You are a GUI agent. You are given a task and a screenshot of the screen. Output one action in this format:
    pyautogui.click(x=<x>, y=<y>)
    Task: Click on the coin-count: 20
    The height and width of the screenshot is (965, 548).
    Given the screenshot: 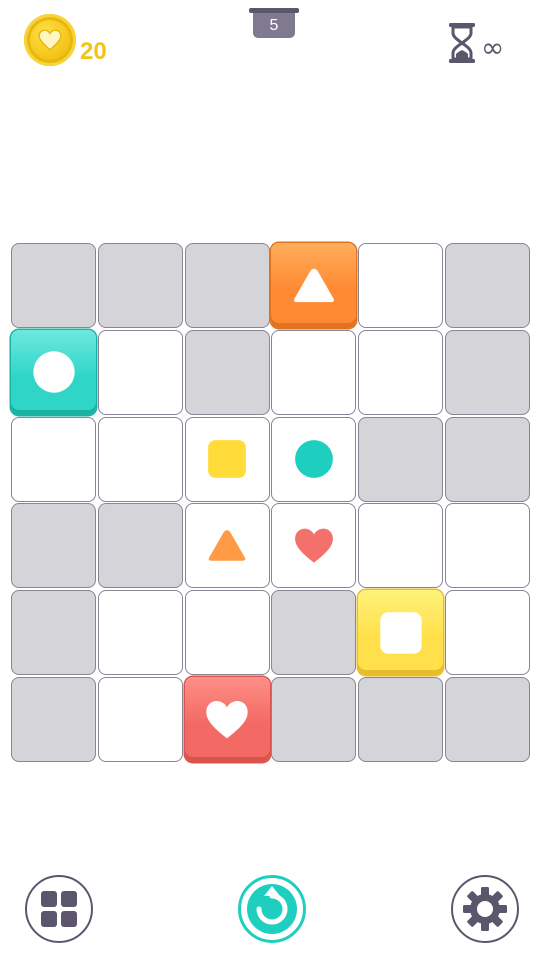 What is the action you would take?
    pyautogui.click(x=93, y=51)
    